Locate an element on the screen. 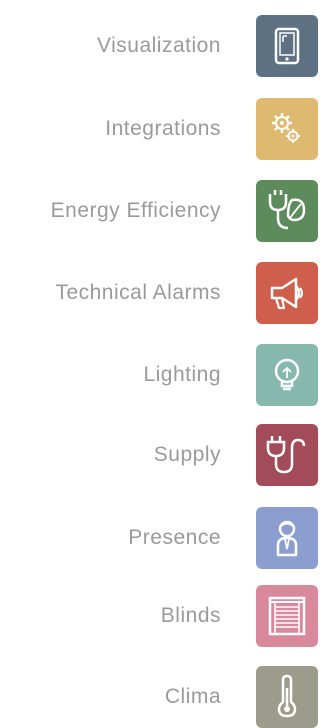 This screenshot has height=728, width=320. menu-item-label: Lighting is located at coordinates (182, 374).